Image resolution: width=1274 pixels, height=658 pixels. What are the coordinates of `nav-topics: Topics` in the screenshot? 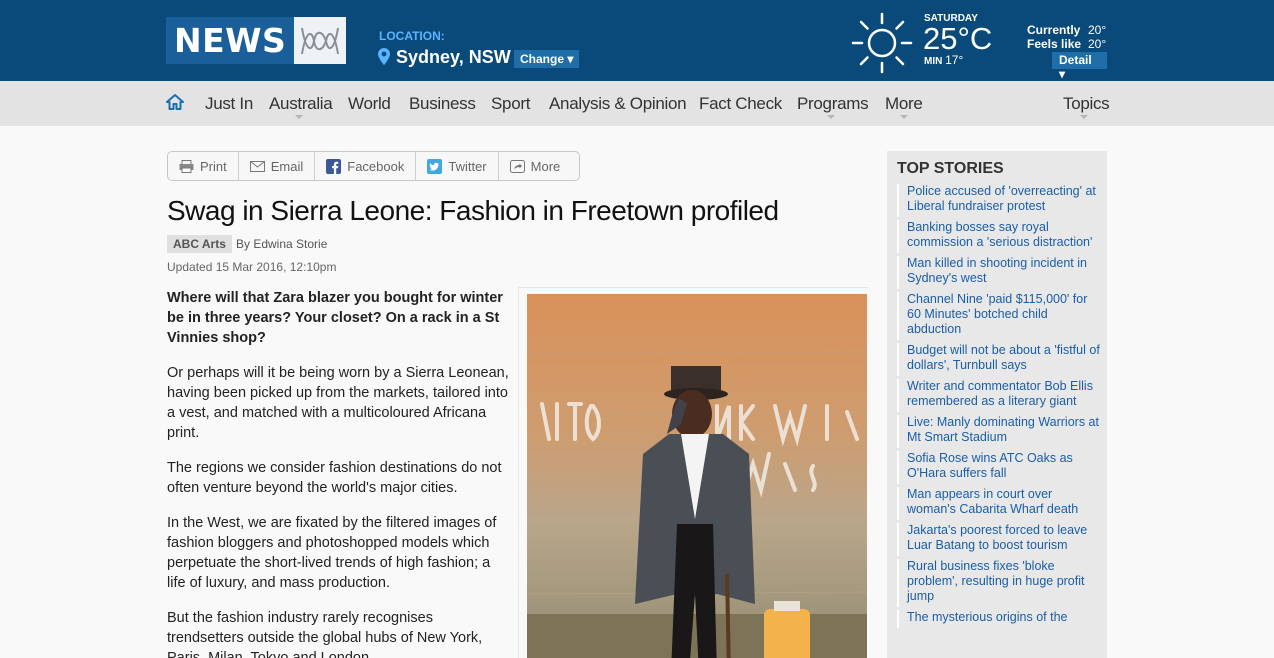 It's located at (1086, 104).